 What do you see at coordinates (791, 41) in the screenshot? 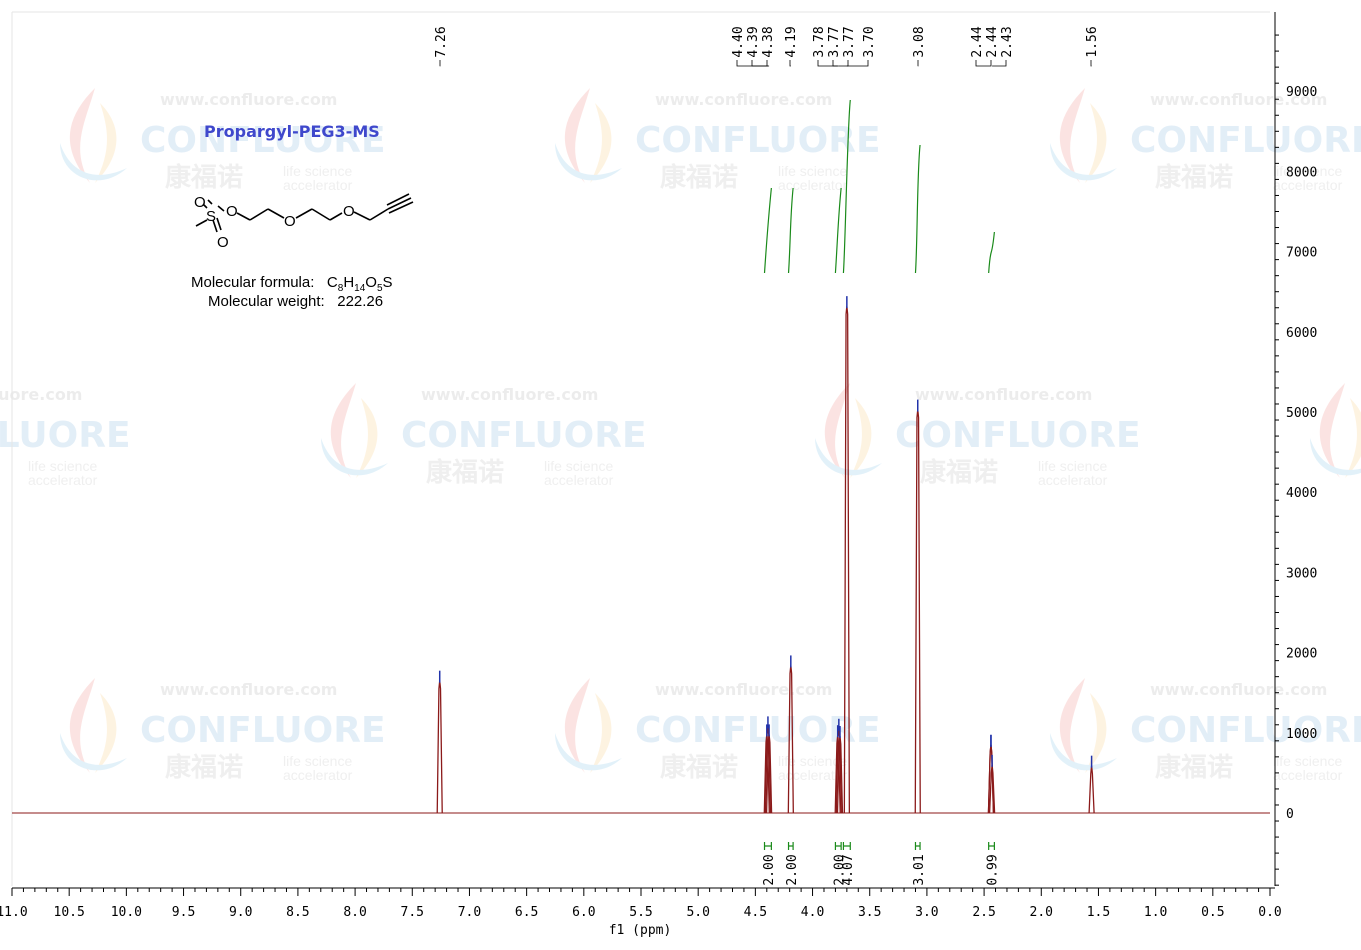
I see `peak-label: 4.19` at bounding box center [791, 41].